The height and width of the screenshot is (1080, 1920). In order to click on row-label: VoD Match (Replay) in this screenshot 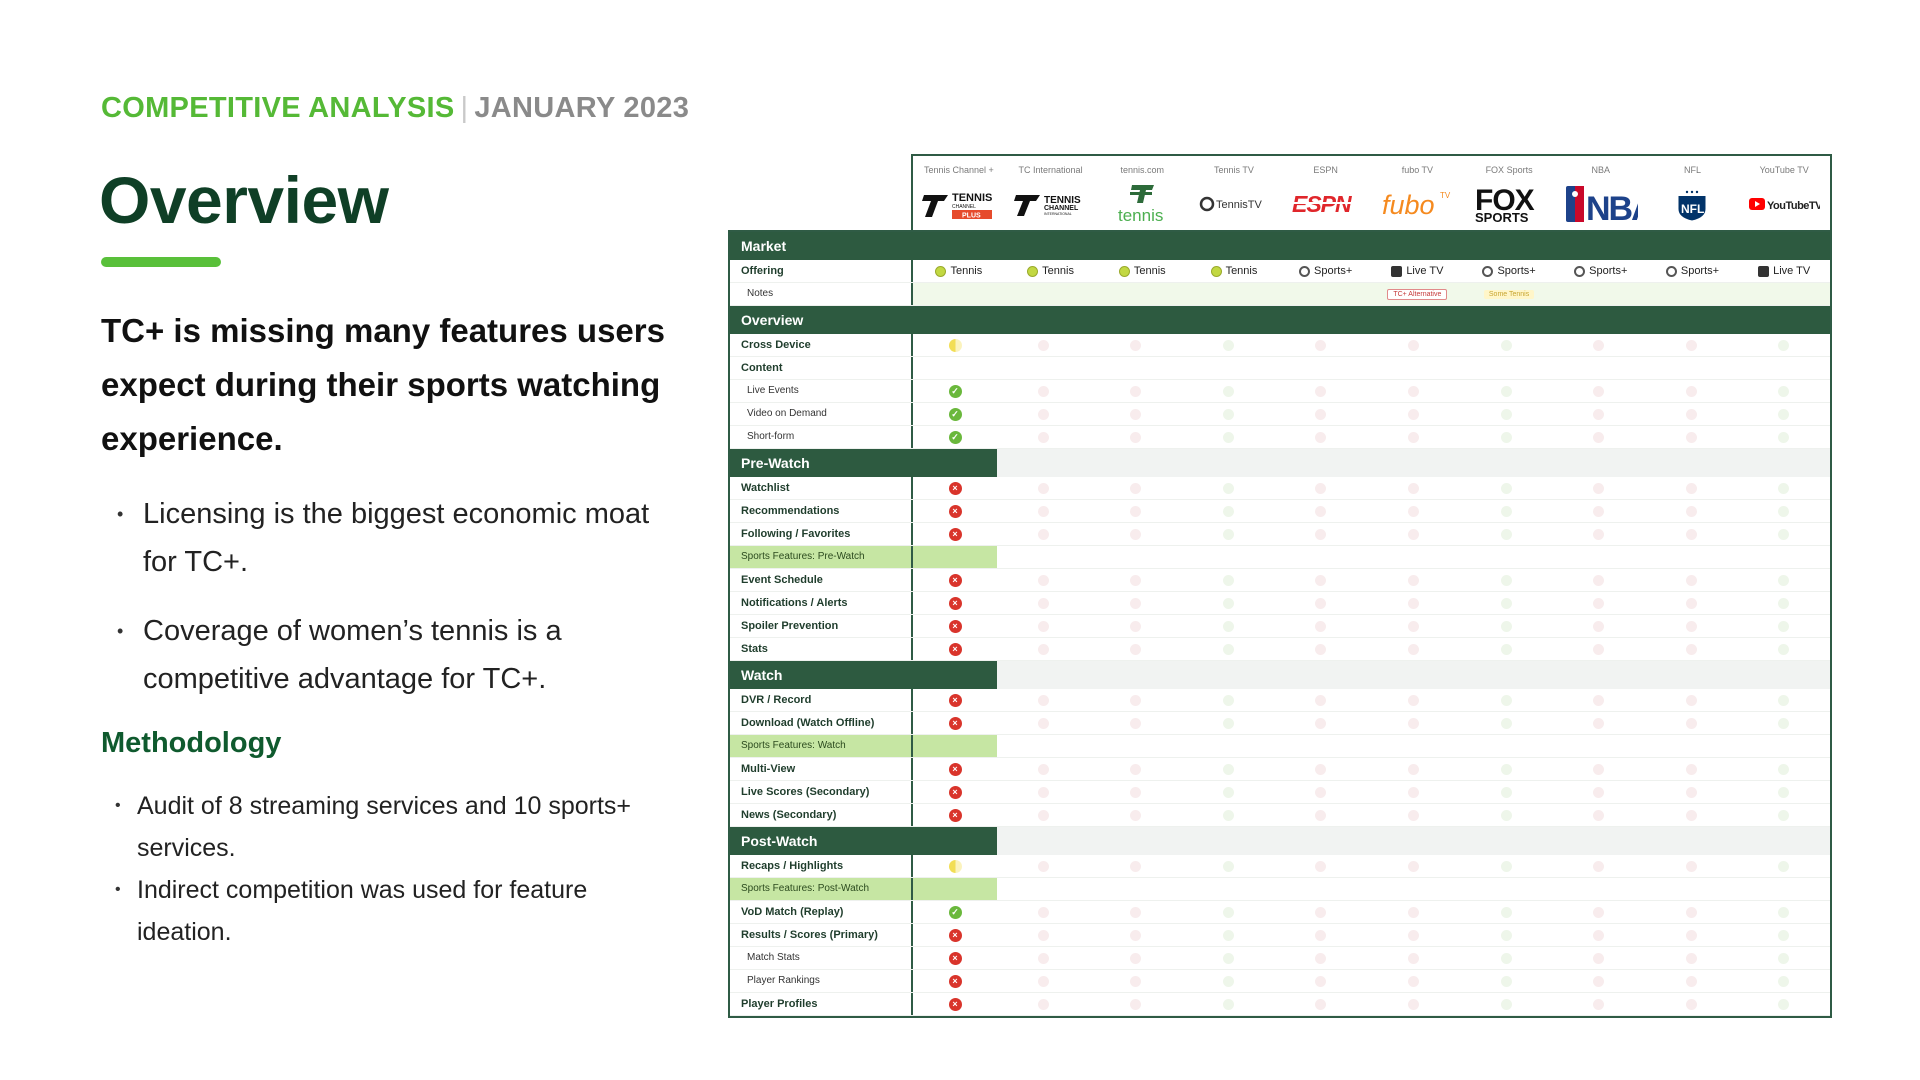, I will do `click(821, 912)`.